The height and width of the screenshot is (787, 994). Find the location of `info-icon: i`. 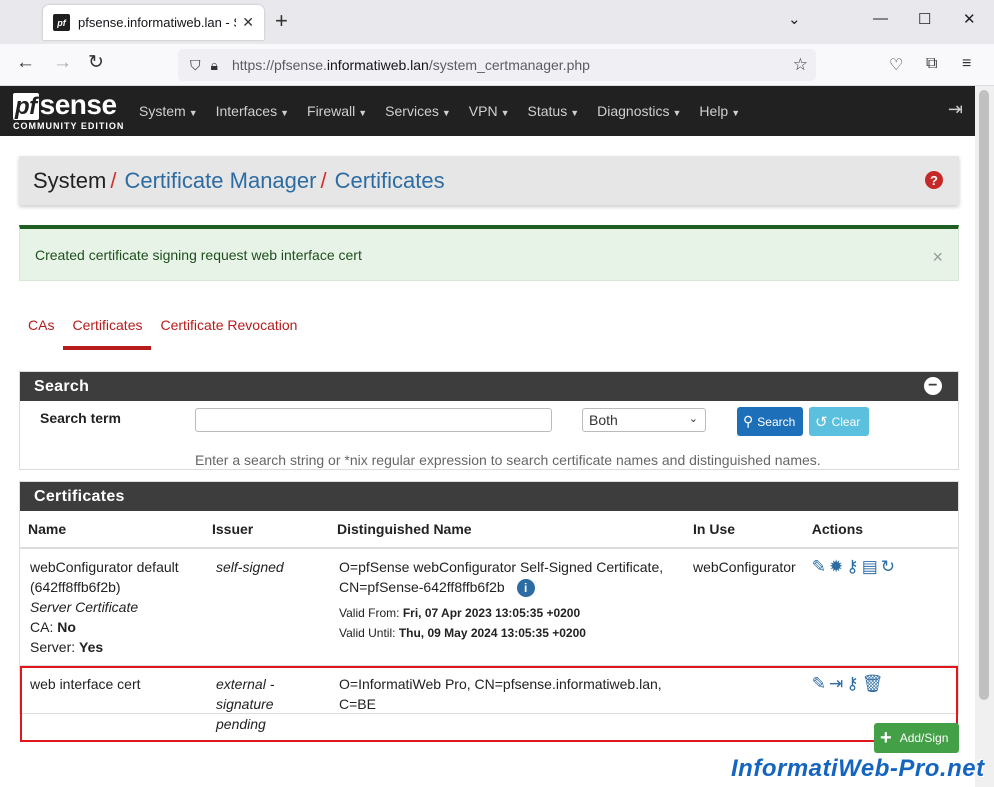

info-icon: i is located at coordinates (525, 588).